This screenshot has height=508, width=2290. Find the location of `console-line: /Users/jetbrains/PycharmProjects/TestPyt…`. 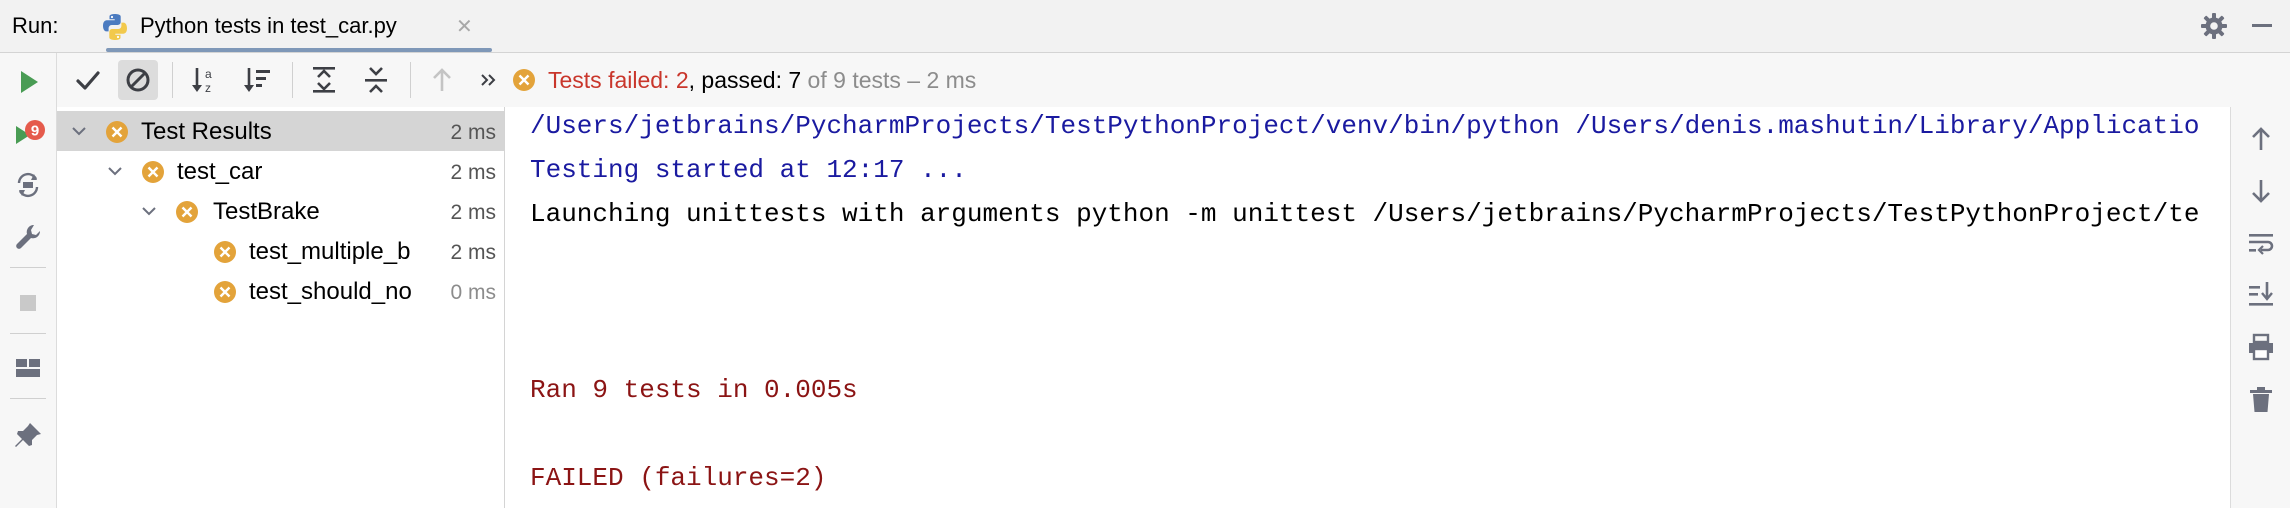

console-line: /Users/jetbrains/PycharmProjects/TestPyt… is located at coordinates (1365, 126).